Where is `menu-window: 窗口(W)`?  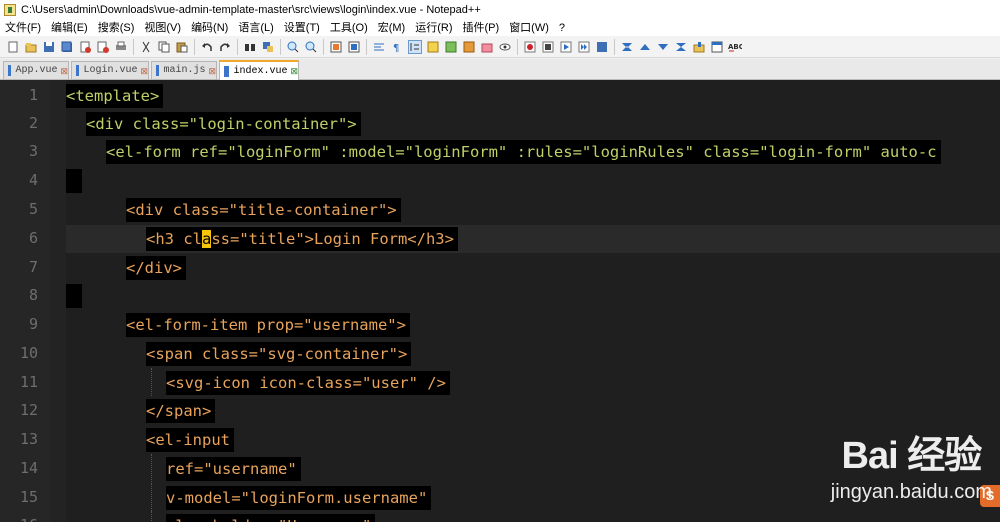
menu-window: 窗口(W) is located at coordinates (529, 28).